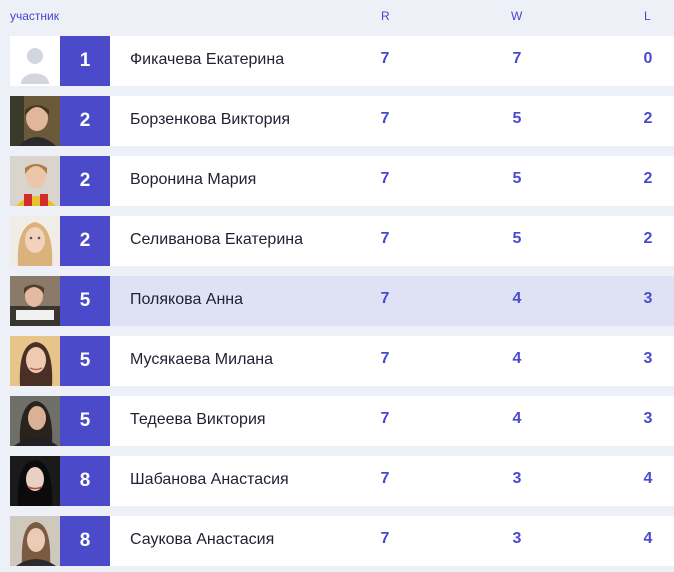  Describe the element at coordinates (201, 360) in the screenshot. I see `participant-name: Мусякаева Милана` at that location.